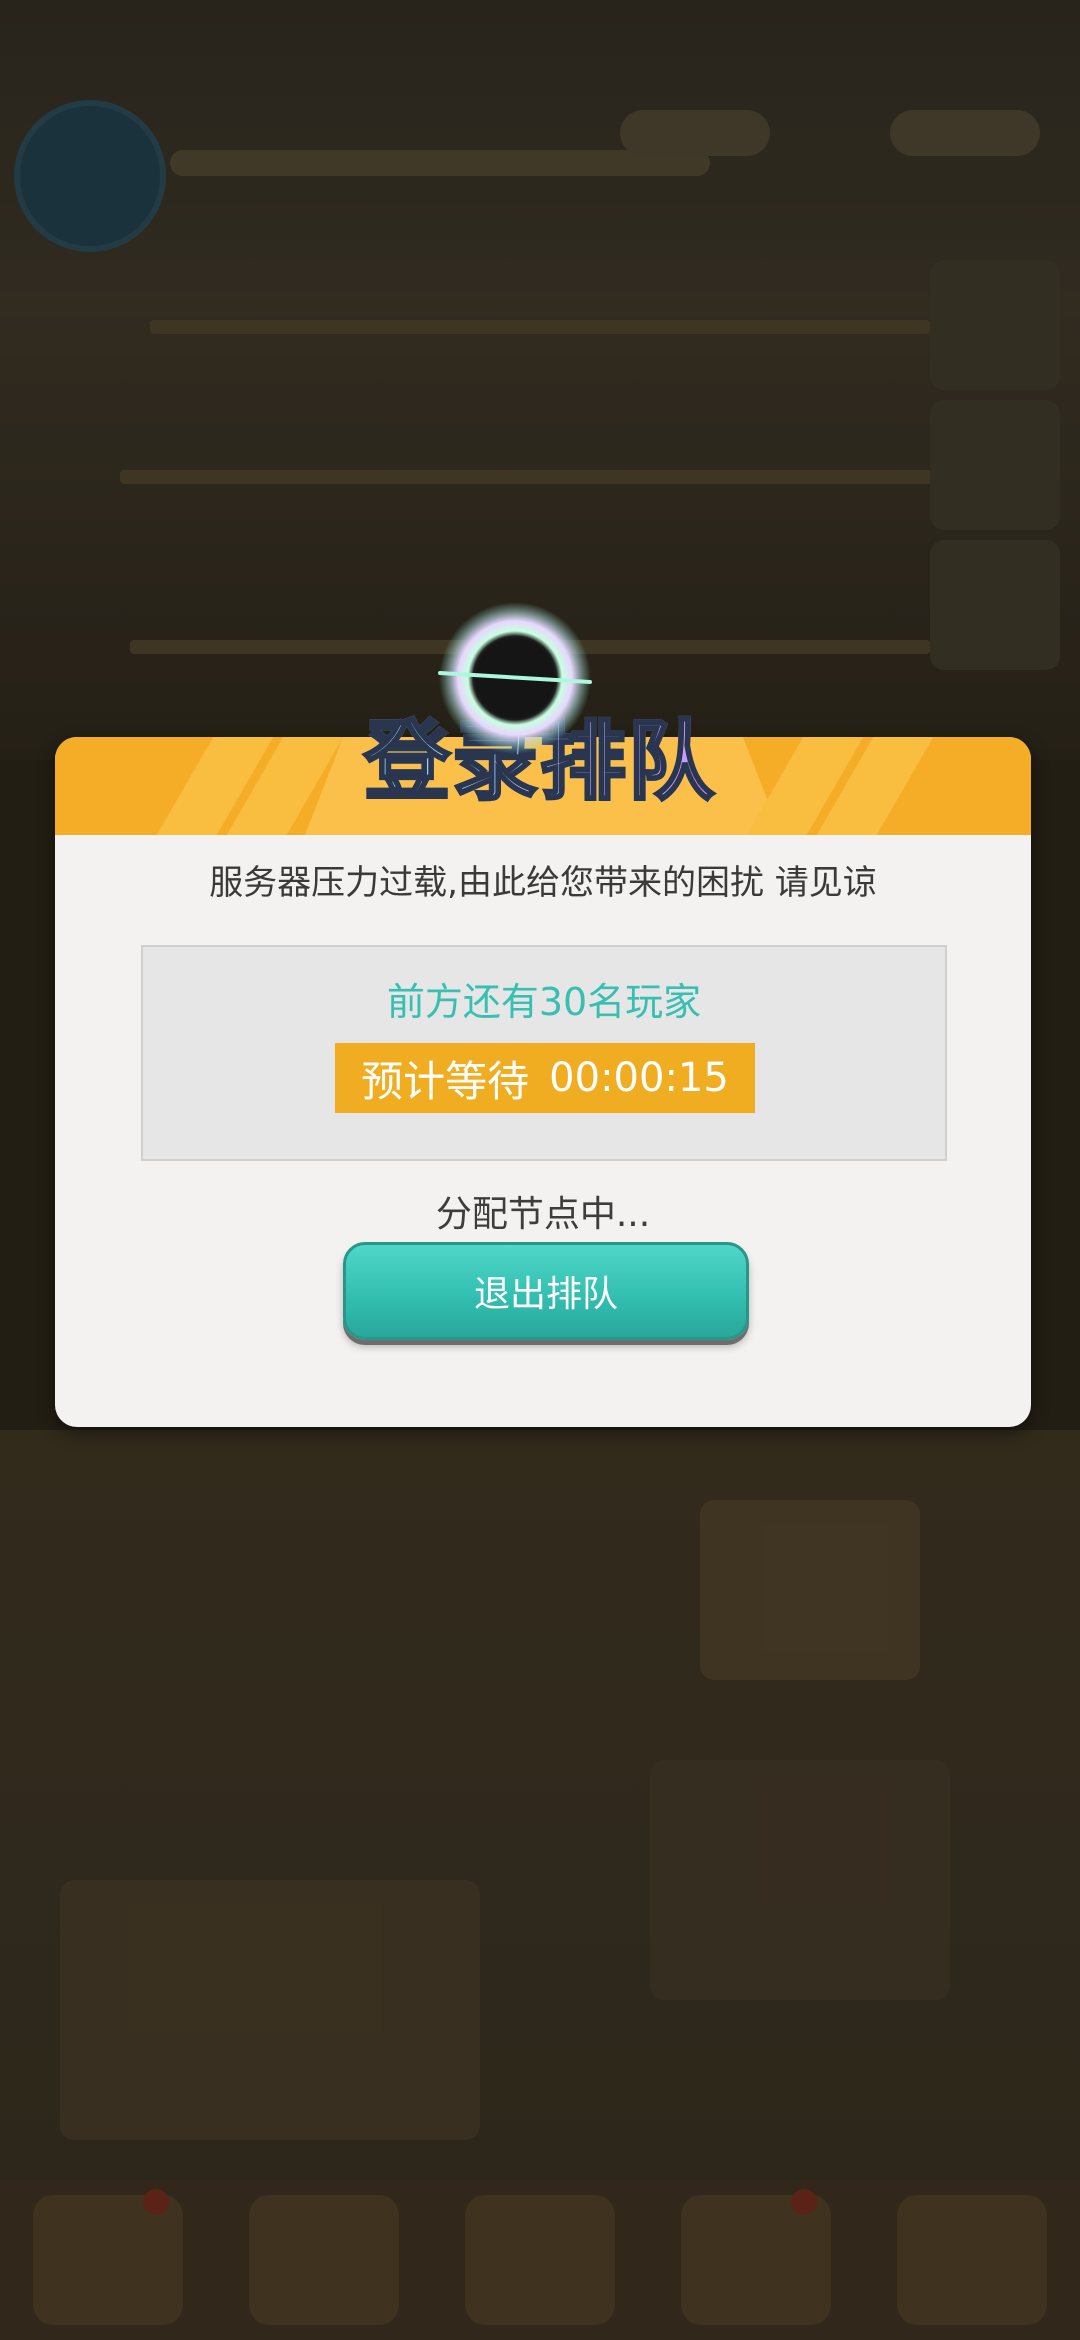 Image resolution: width=1080 pixels, height=2340 pixels. Describe the element at coordinates (543, 883) in the screenshot. I see `server-overload-message: 服务器压力过载,由此给您带来的困扰 请见谅` at that location.